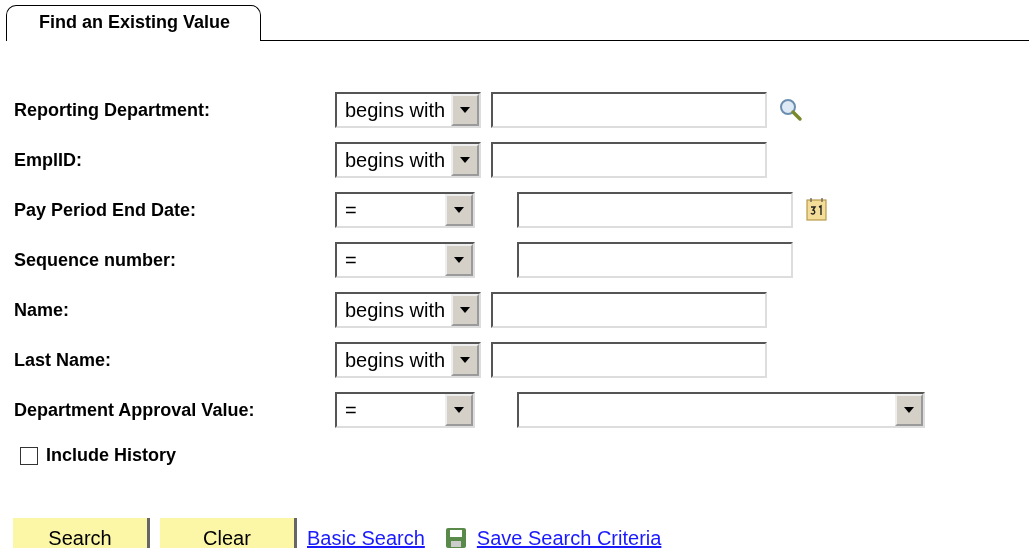 This screenshot has width=1029, height=548. I want to click on field-label: Name:, so click(42, 310).